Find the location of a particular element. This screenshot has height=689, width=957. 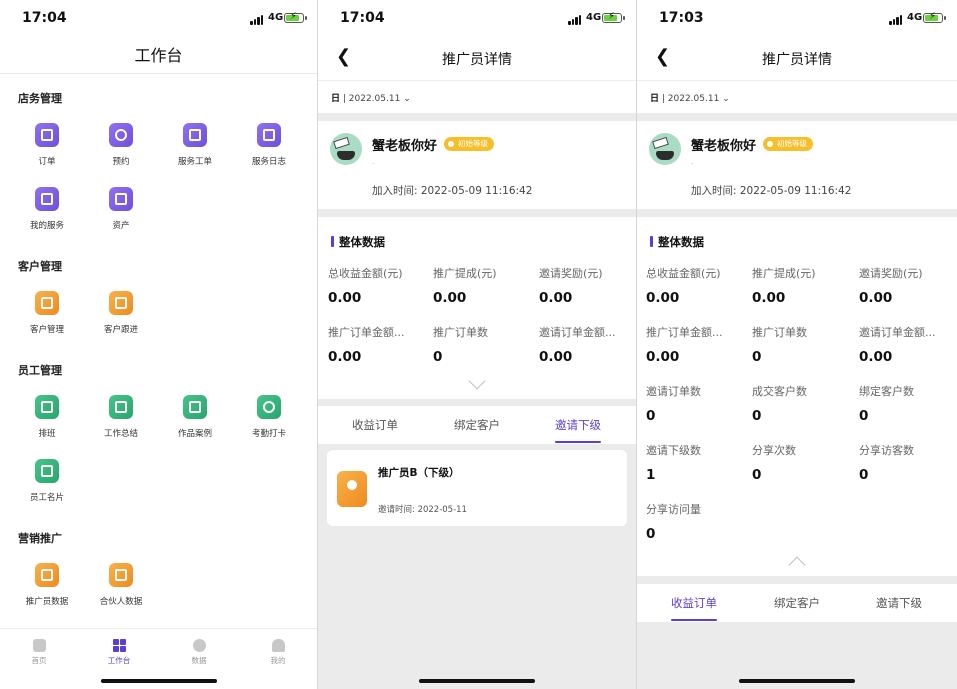

wallet-icon is located at coordinates (121, 199).